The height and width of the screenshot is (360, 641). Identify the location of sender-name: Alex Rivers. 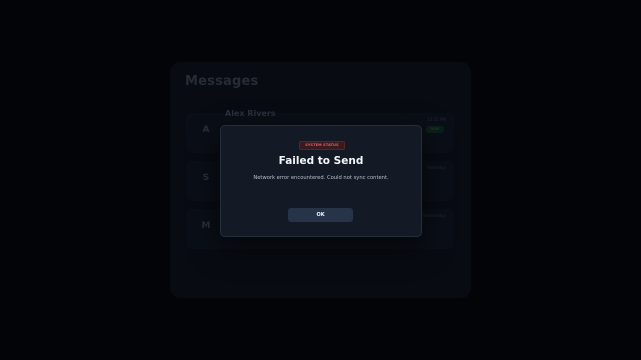
(250, 113).